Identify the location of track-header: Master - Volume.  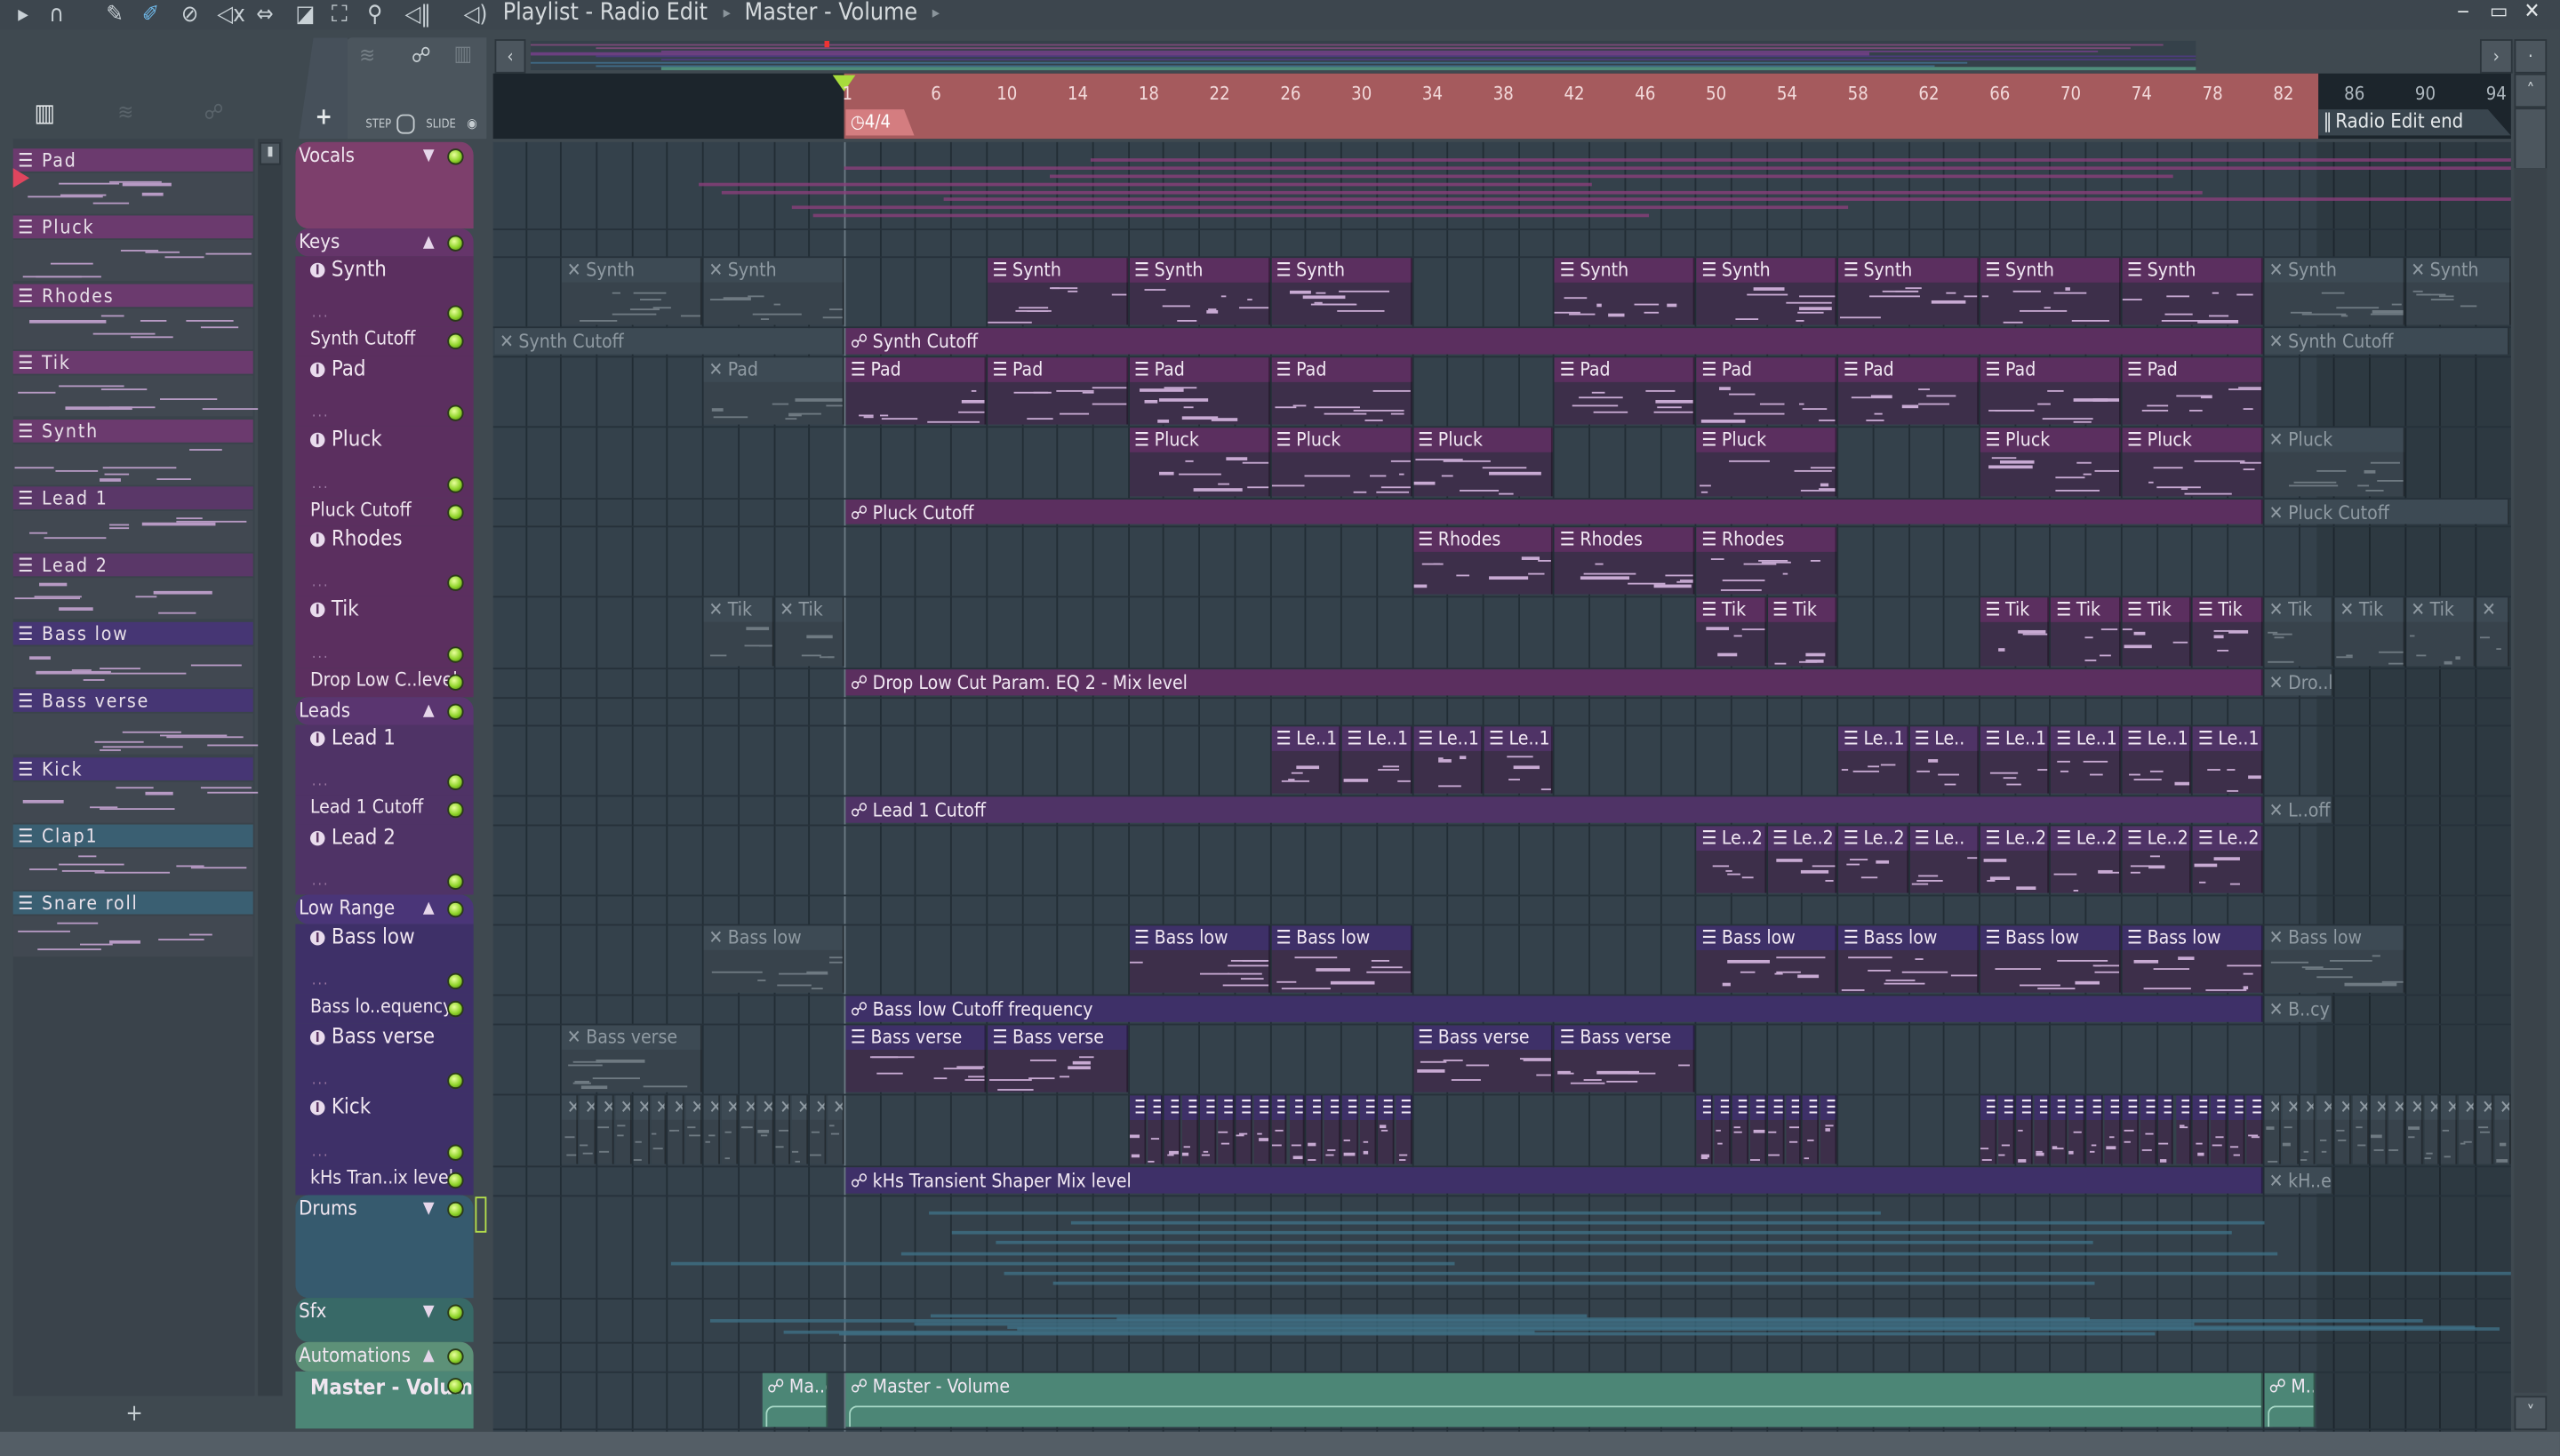
(384, 1400).